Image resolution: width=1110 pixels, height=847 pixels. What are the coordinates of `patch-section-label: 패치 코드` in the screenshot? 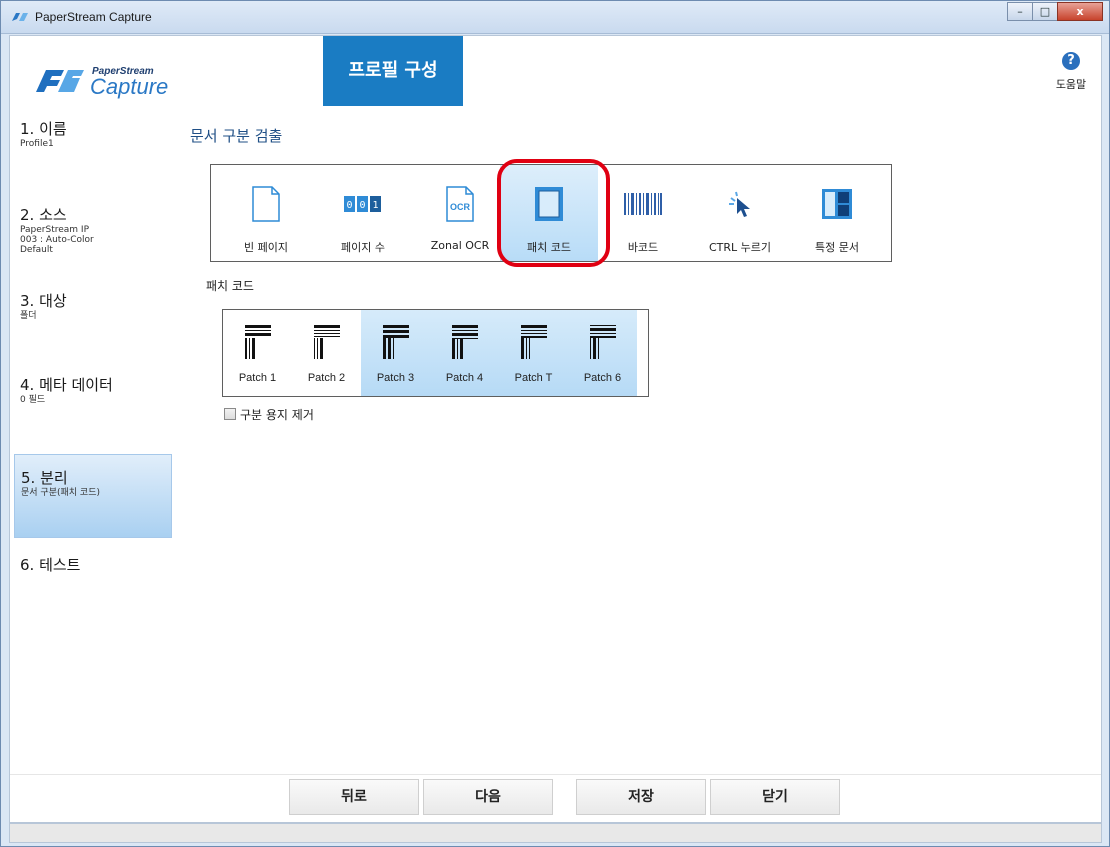 It's located at (230, 286).